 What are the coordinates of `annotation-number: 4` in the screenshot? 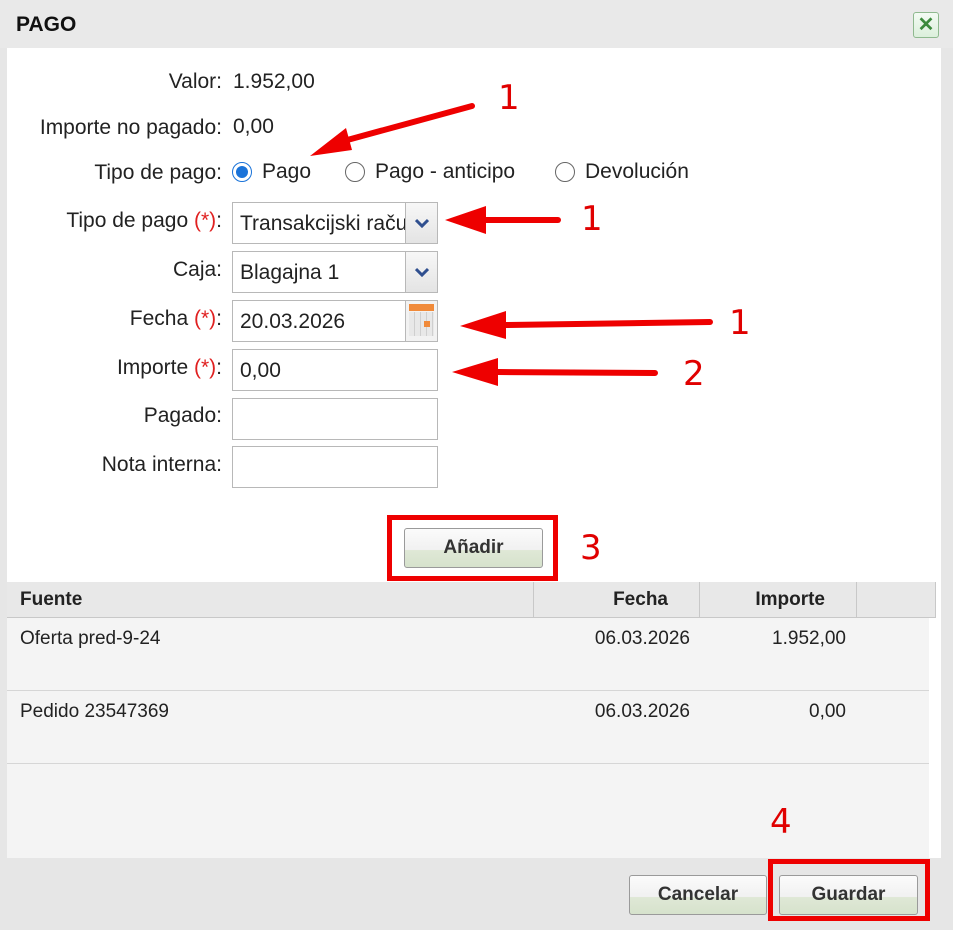 It's located at (781, 822).